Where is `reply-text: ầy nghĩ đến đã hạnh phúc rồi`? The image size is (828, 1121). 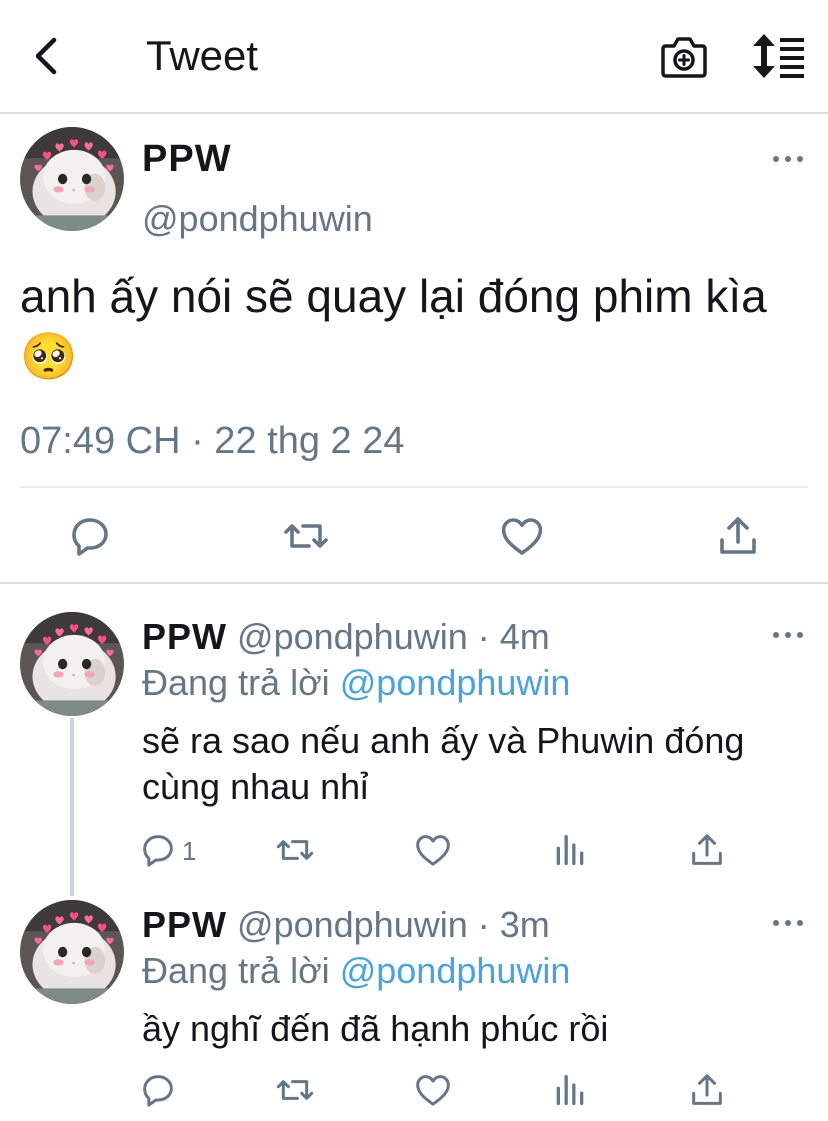
reply-text: ầy nghĩ đến đã hạnh phúc rồi is located at coordinates (375, 1028).